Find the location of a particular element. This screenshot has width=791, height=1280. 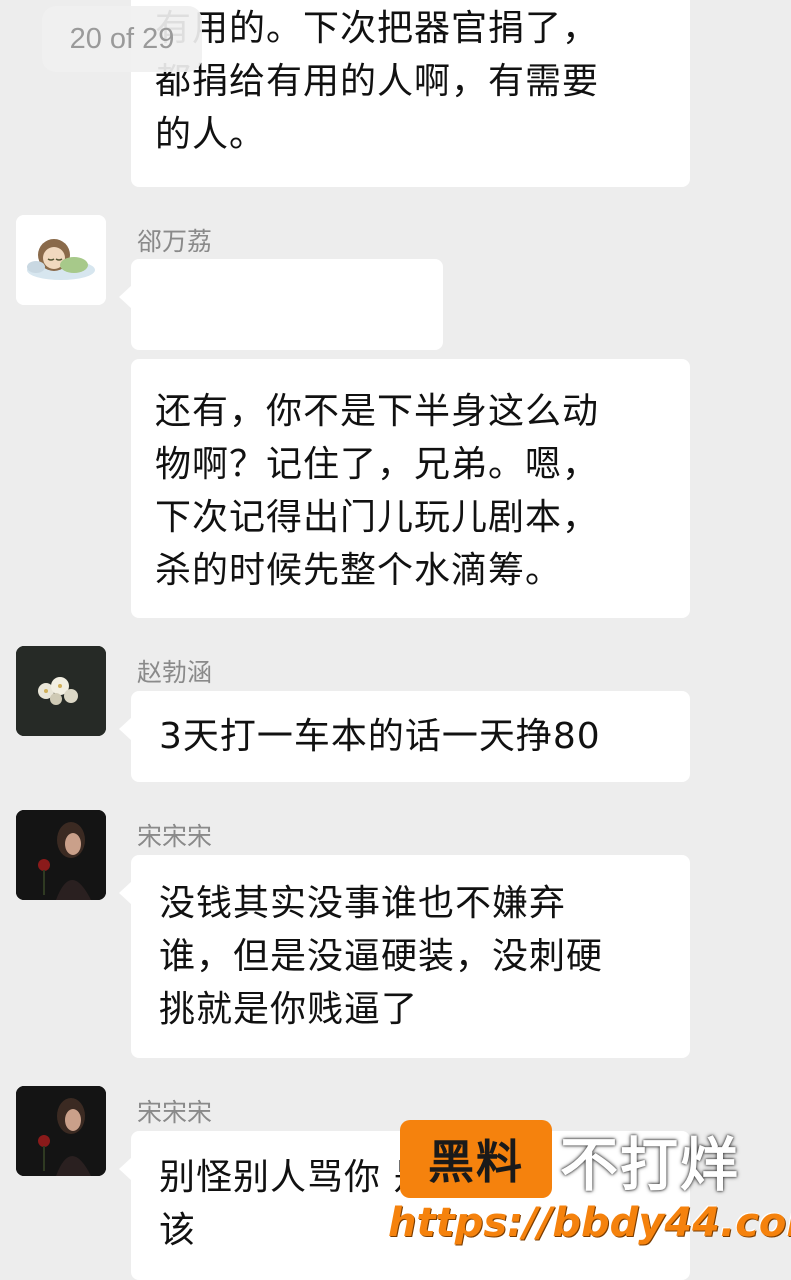

watermark-box-text: 黑料 is located at coordinates (476, 1162).